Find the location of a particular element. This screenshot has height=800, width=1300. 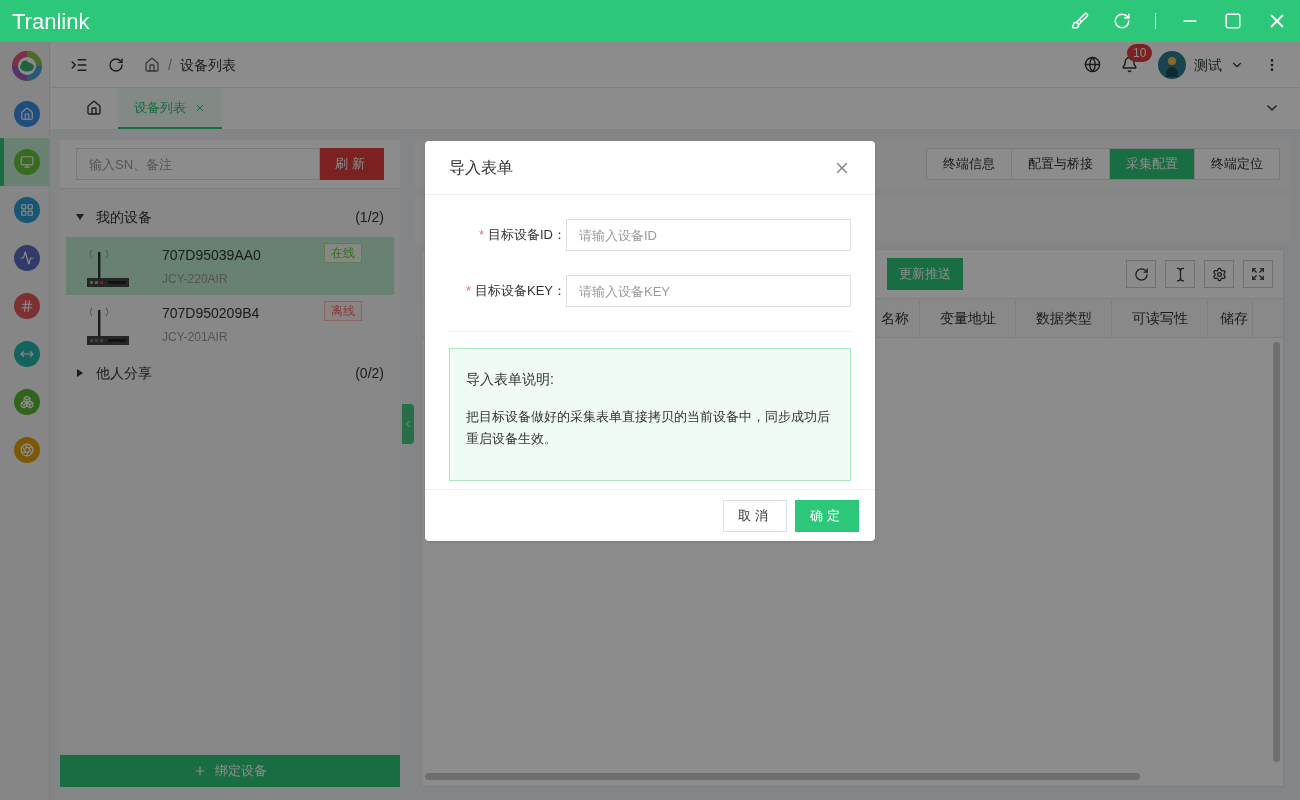

group-count: (0/2) is located at coordinates (369, 373).